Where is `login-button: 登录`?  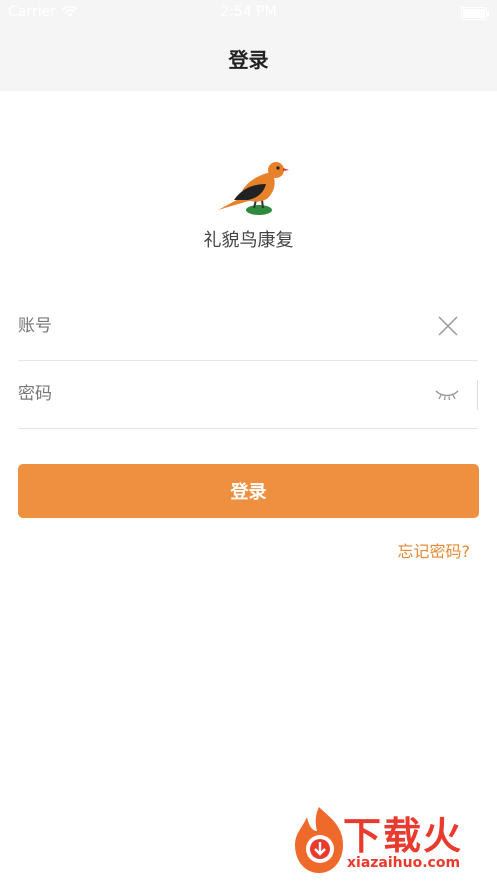 login-button: 登录 is located at coordinates (248, 491).